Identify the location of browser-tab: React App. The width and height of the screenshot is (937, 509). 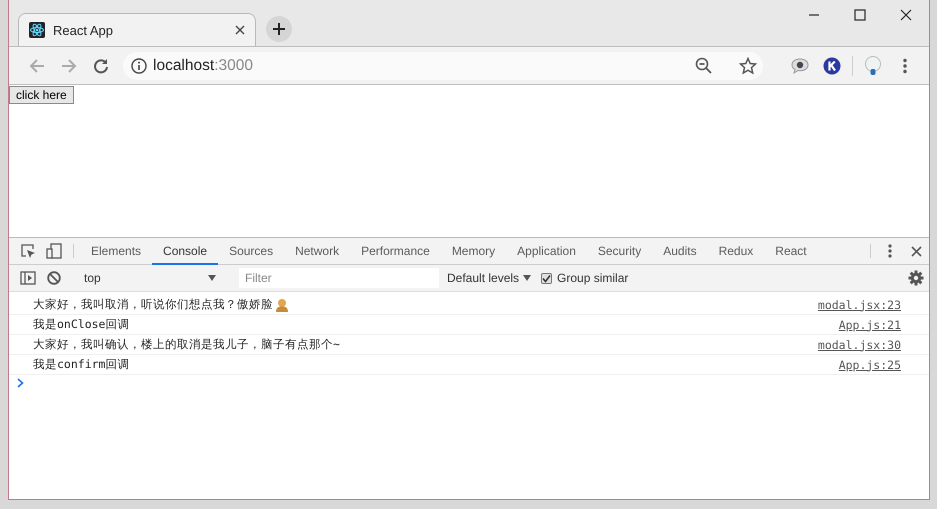
(137, 29).